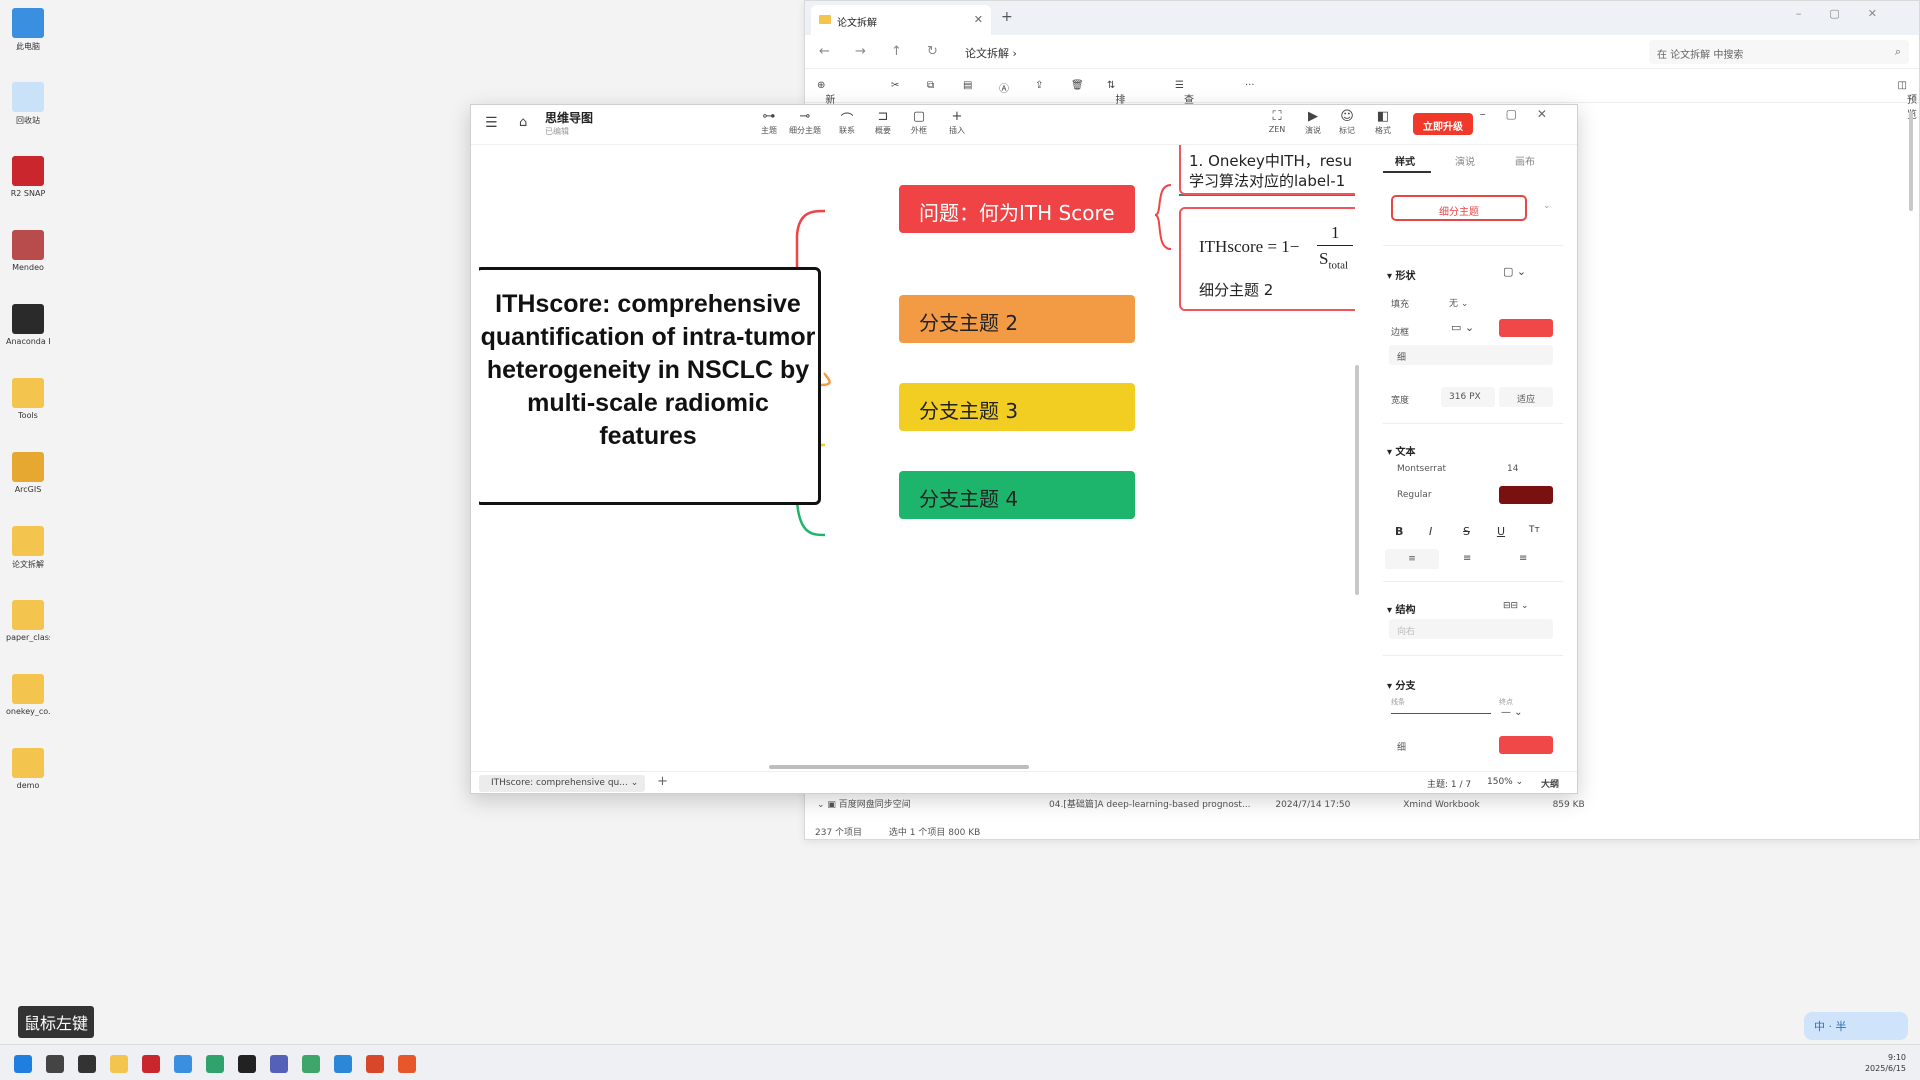  What do you see at coordinates (1017, 319) in the screenshot?
I see `branch-topic-2: 分支主题 2` at bounding box center [1017, 319].